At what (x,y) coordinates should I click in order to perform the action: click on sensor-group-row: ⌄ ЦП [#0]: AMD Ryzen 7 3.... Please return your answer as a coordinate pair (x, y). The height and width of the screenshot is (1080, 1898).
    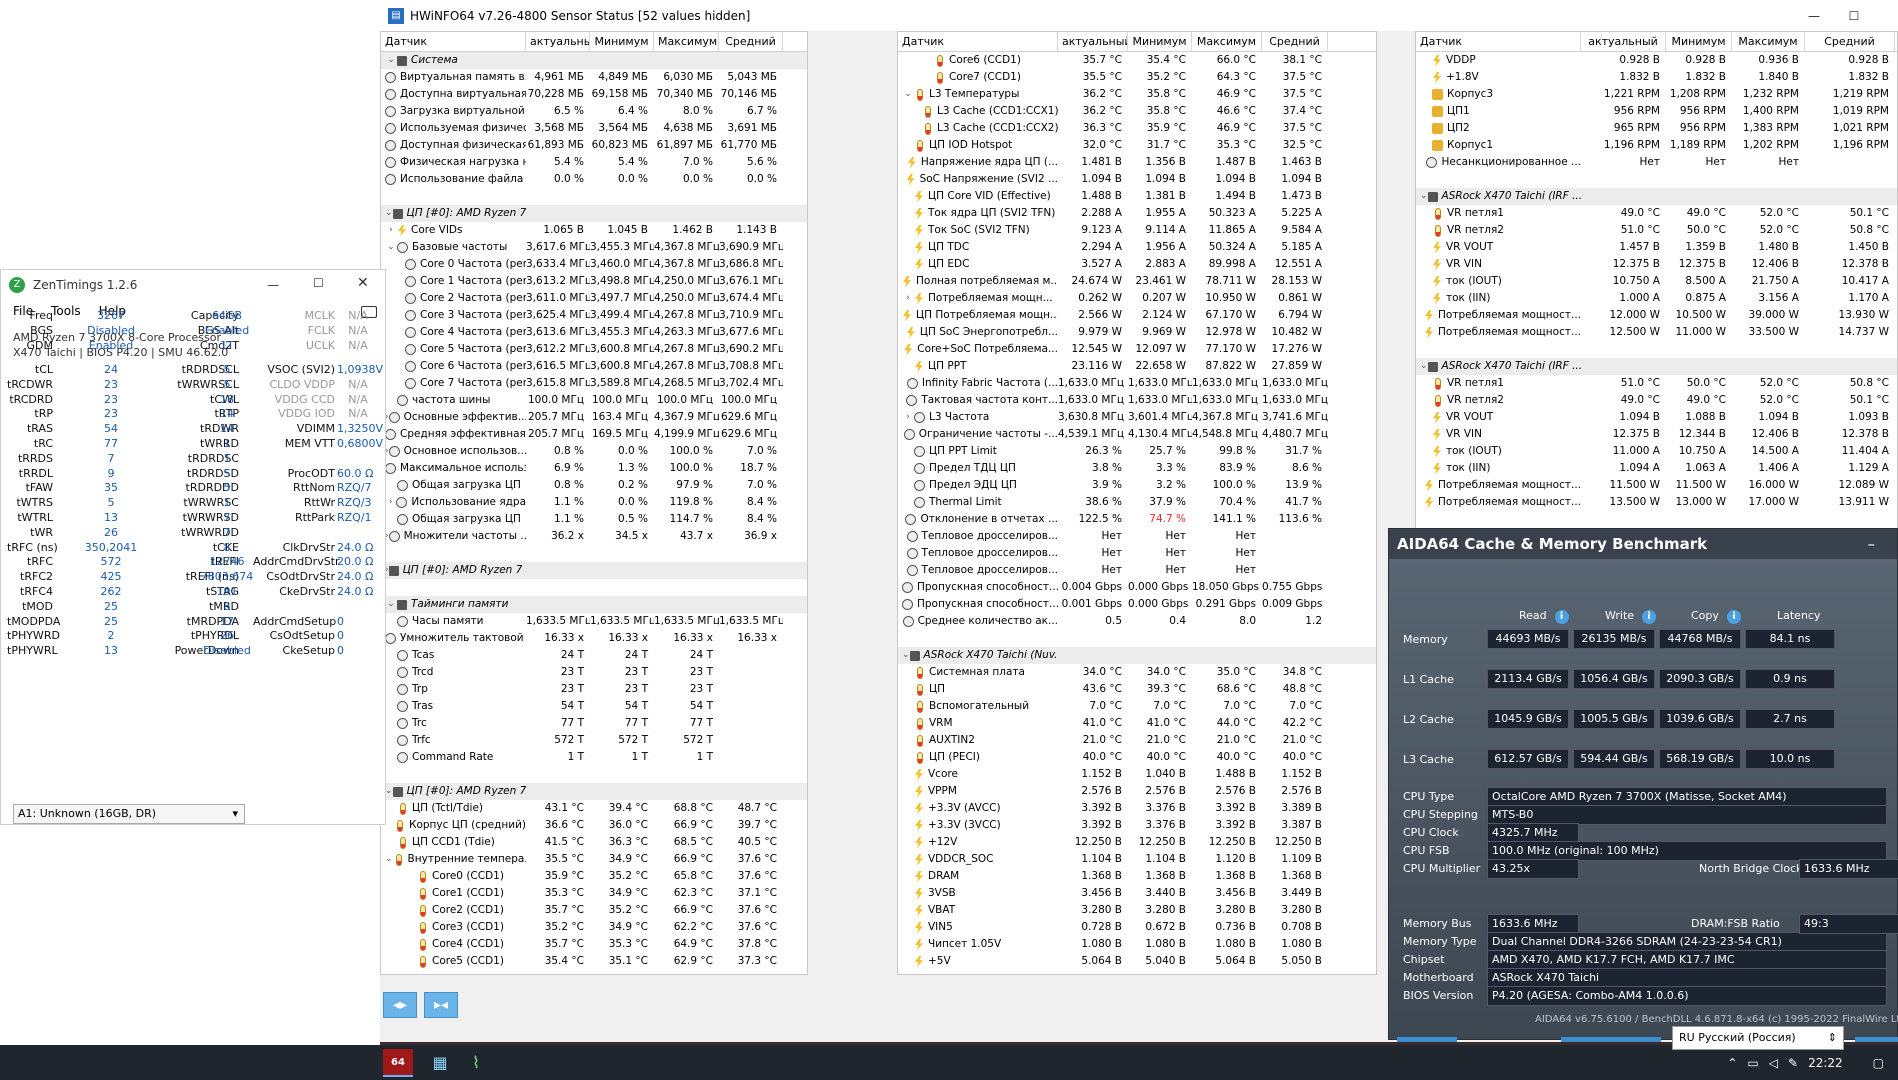
    Looking at the image, I should click on (594, 791).